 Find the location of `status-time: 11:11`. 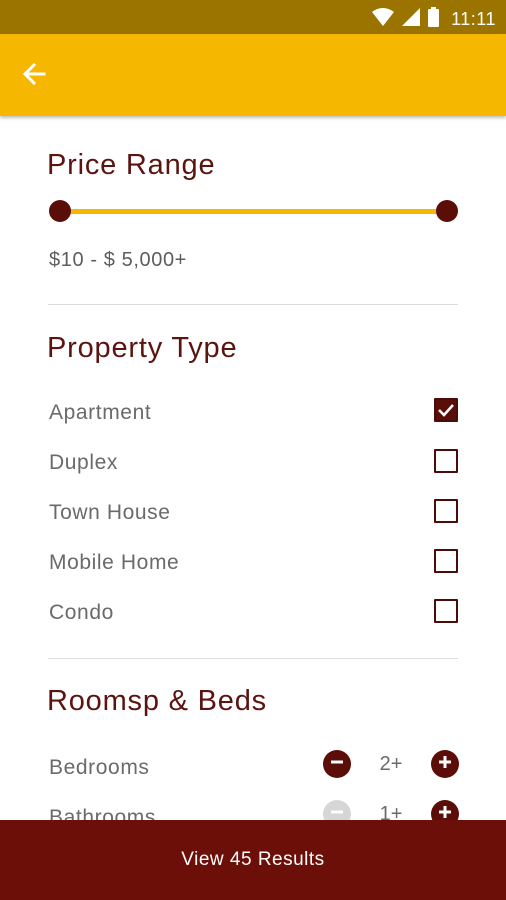

status-time: 11:11 is located at coordinates (473, 19).